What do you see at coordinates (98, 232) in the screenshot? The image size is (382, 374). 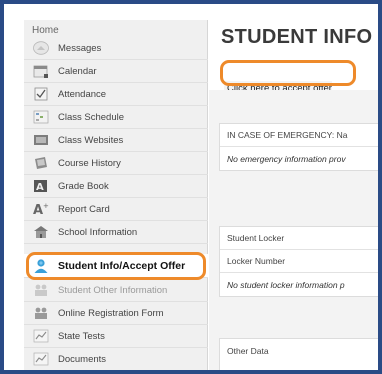 I see `sidebar-item-label: School Information` at bounding box center [98, 232].